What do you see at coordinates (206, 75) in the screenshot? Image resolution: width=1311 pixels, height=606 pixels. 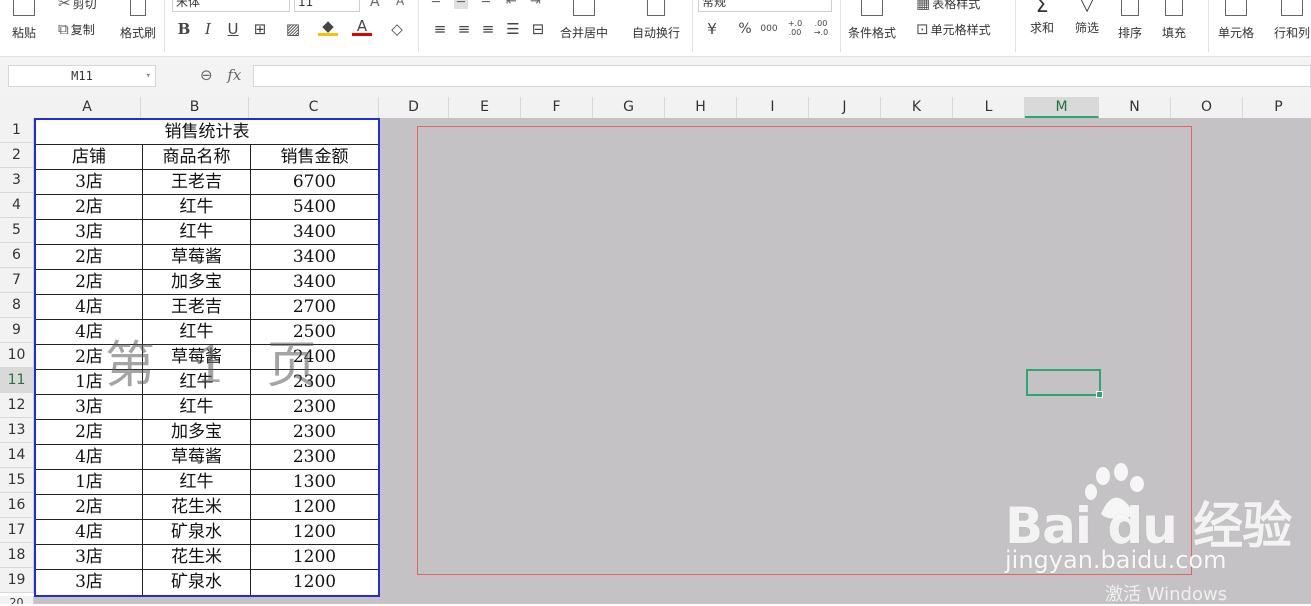 I see `zoom-formula-icon: ⊖` at bounding box center [206, 75].